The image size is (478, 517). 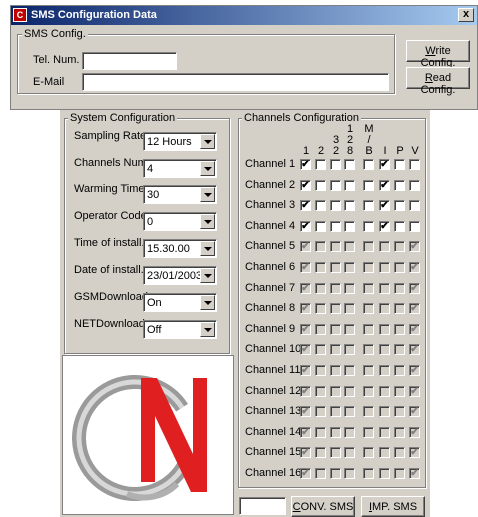 I want to click on imp-sms-button: IMP. SMS, so click(x=393, y=506).